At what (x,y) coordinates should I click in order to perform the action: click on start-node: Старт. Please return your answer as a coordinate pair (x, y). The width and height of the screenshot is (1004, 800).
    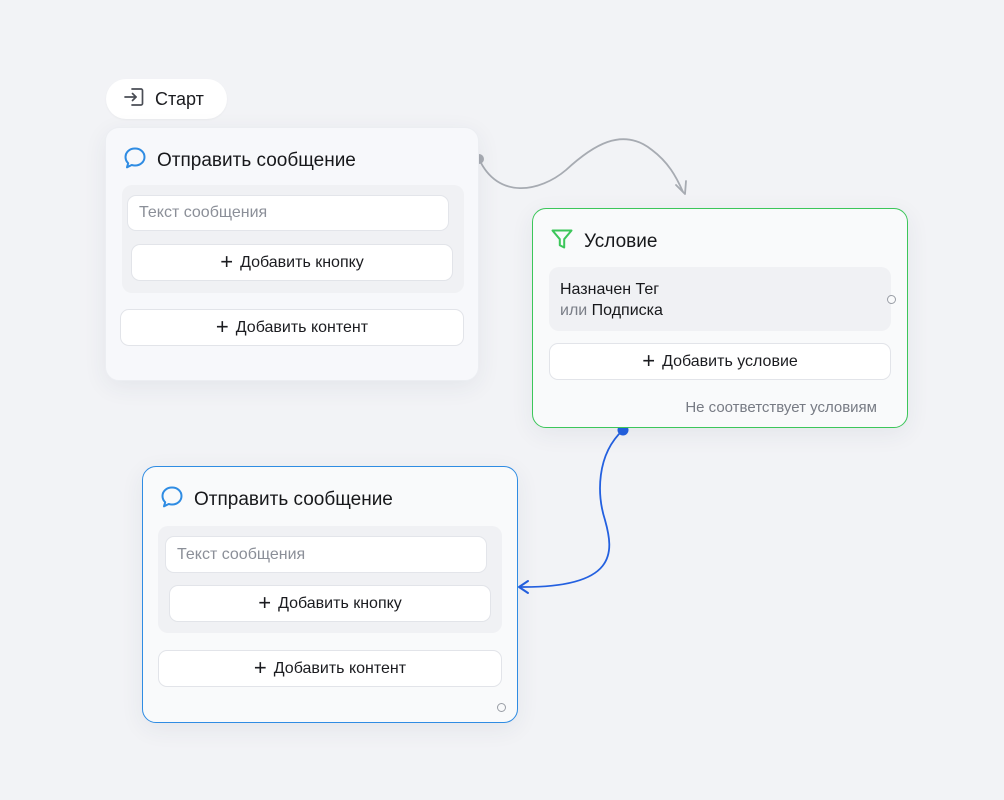
    Looking at the image, I should click on (166, 99).